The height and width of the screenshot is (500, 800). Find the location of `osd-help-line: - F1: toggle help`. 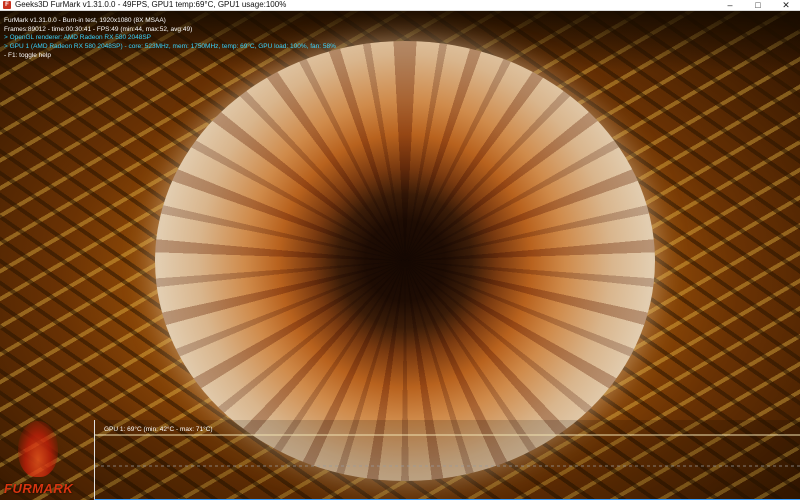

osd-help-line: - F1: toggle help is located at coordinates (27, 55).